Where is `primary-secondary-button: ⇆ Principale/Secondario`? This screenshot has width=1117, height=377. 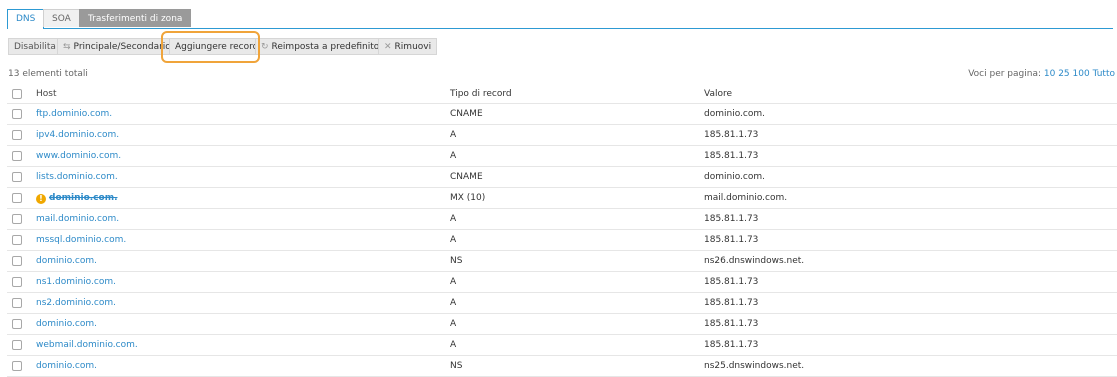
primary-secondary-button: ⇆ Principale/Secondario is located at coordinates (113, 46).